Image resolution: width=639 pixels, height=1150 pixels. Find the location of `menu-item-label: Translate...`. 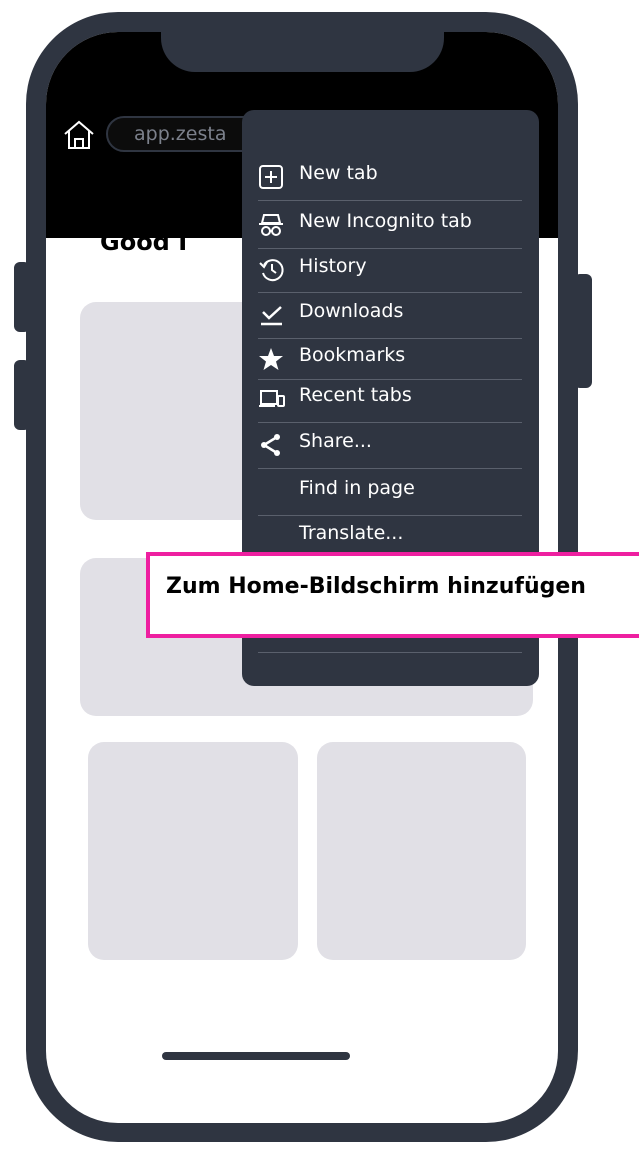

menu-item-label: Translate... is located at coordinates (351, 533).